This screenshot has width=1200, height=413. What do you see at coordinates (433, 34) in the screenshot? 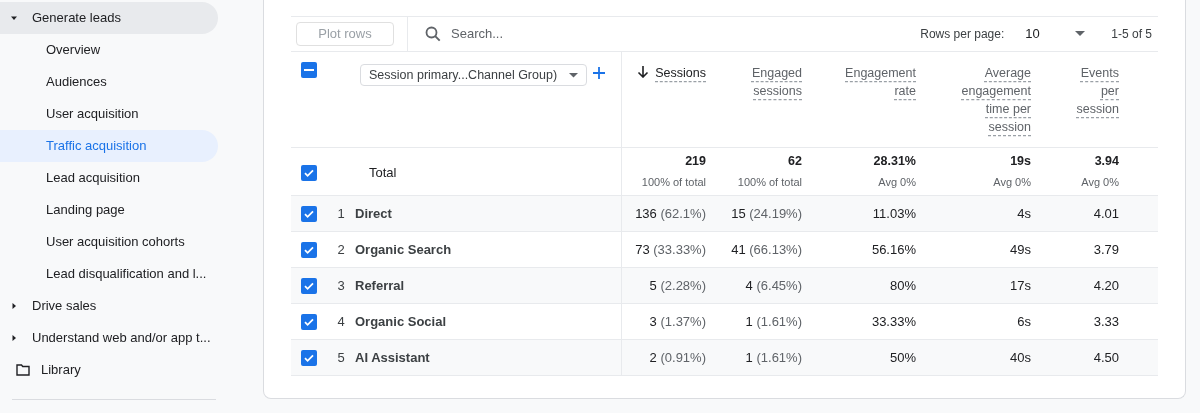
I see `search-icon` at bounding box center [433, 34].